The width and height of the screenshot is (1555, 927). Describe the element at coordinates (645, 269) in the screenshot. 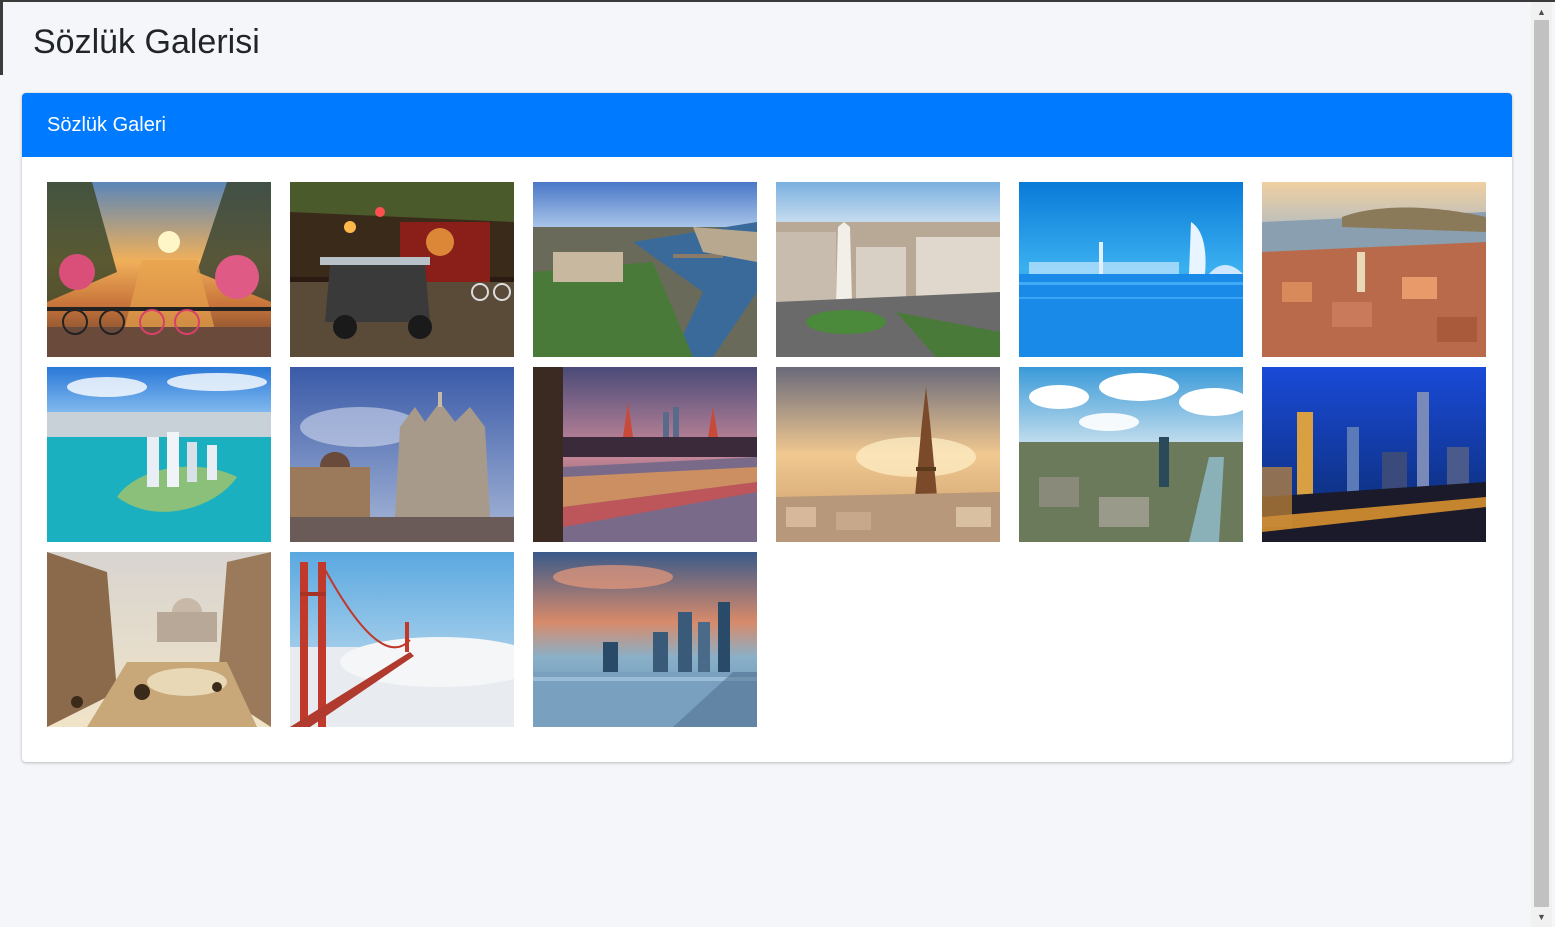

I see `gallery-image-budapest` at that location.